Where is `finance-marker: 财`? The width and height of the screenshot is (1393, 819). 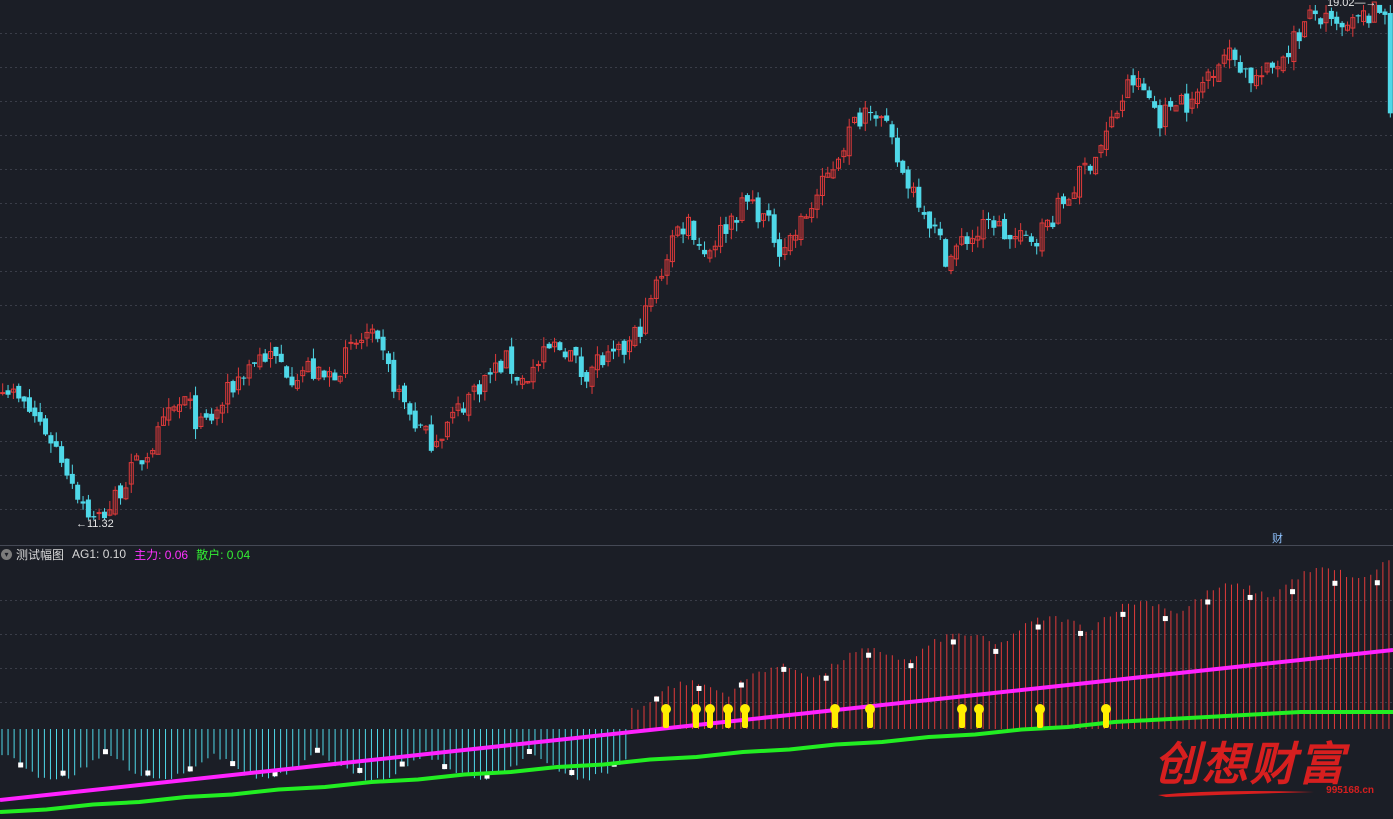 finance-marker: 财 is located at coordinates (1277, 538).